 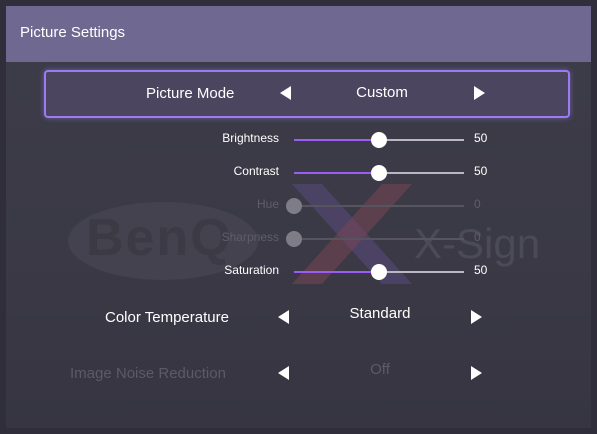 I want to click on slider-knob-hue, so click(x=294, y=206).